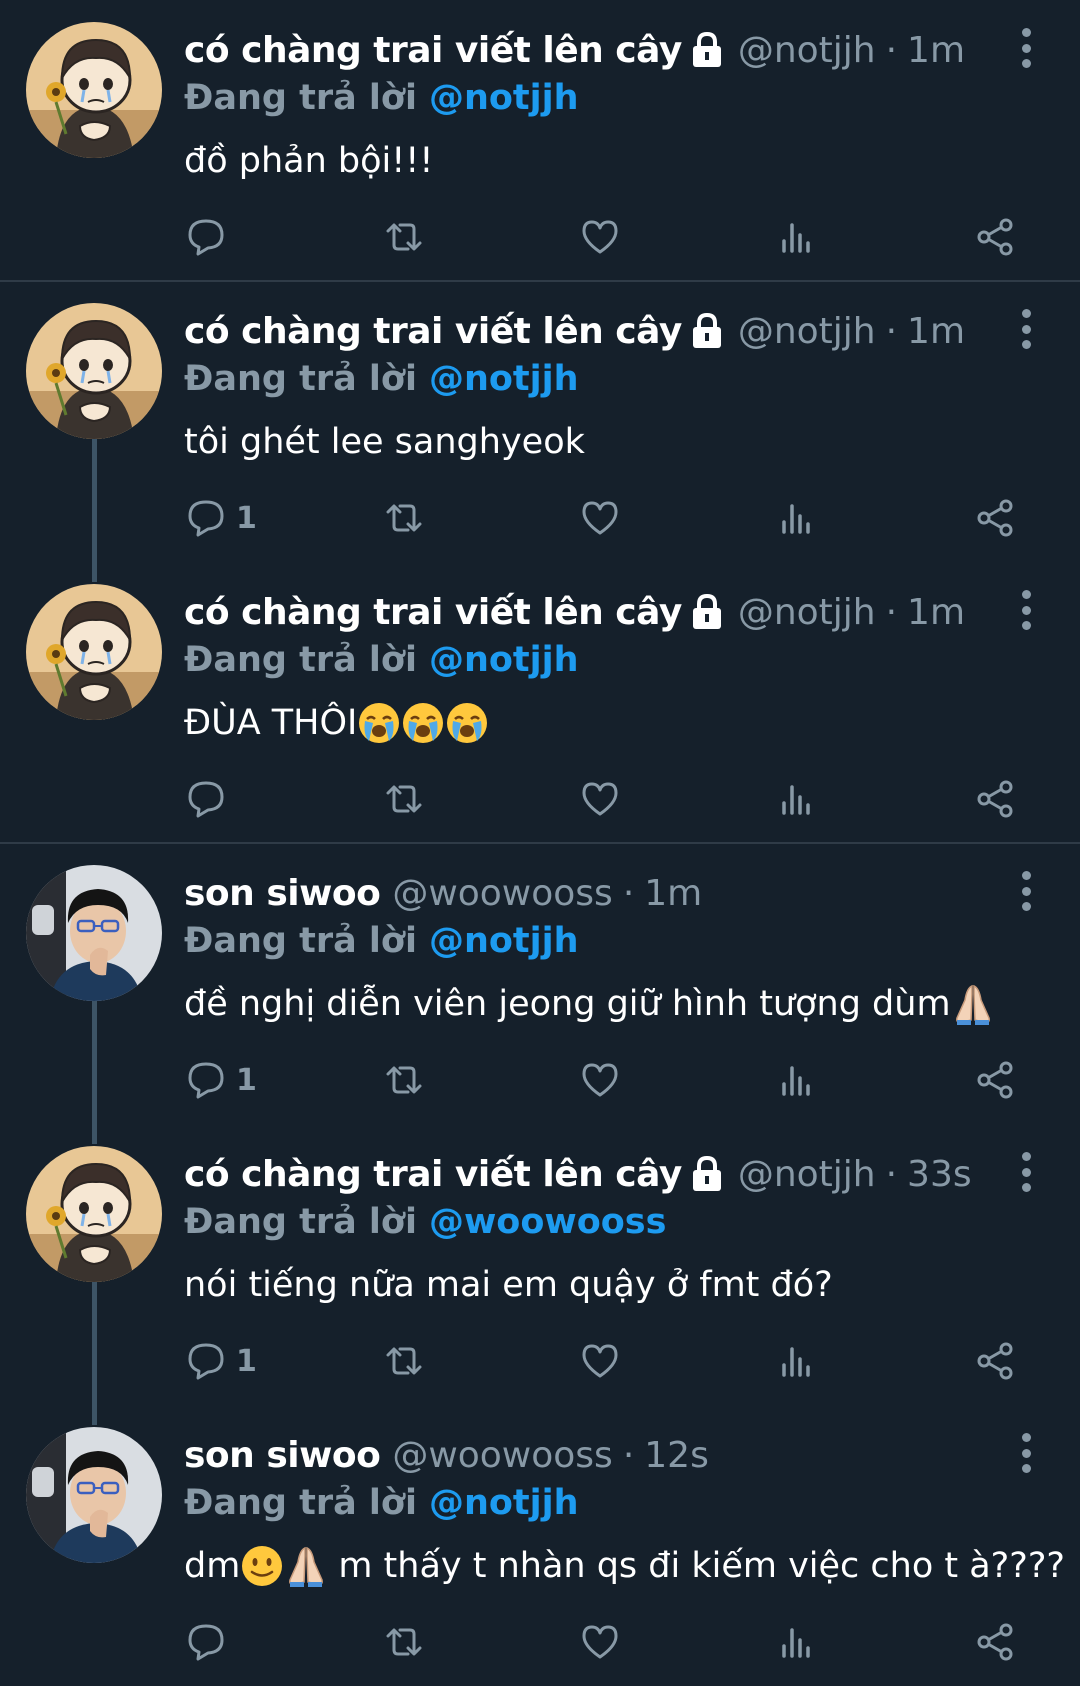  What do you see at coordinates (308, 161) in the screenshot?
I see `tweet-text: đồ phản bội!!!` at bounding box center [308, 161].